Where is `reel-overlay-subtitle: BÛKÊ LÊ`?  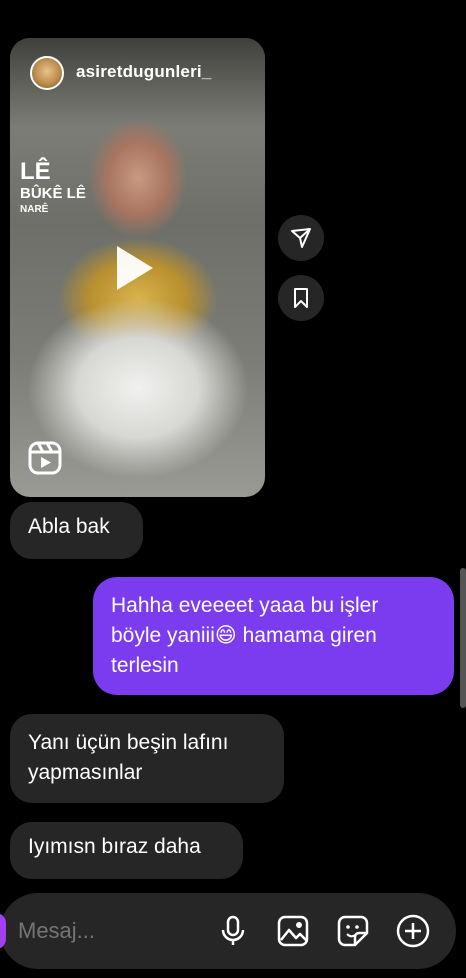
reel-overlay-subtitle: BÛKÊ LÊ is located at coordinates (53, 193).